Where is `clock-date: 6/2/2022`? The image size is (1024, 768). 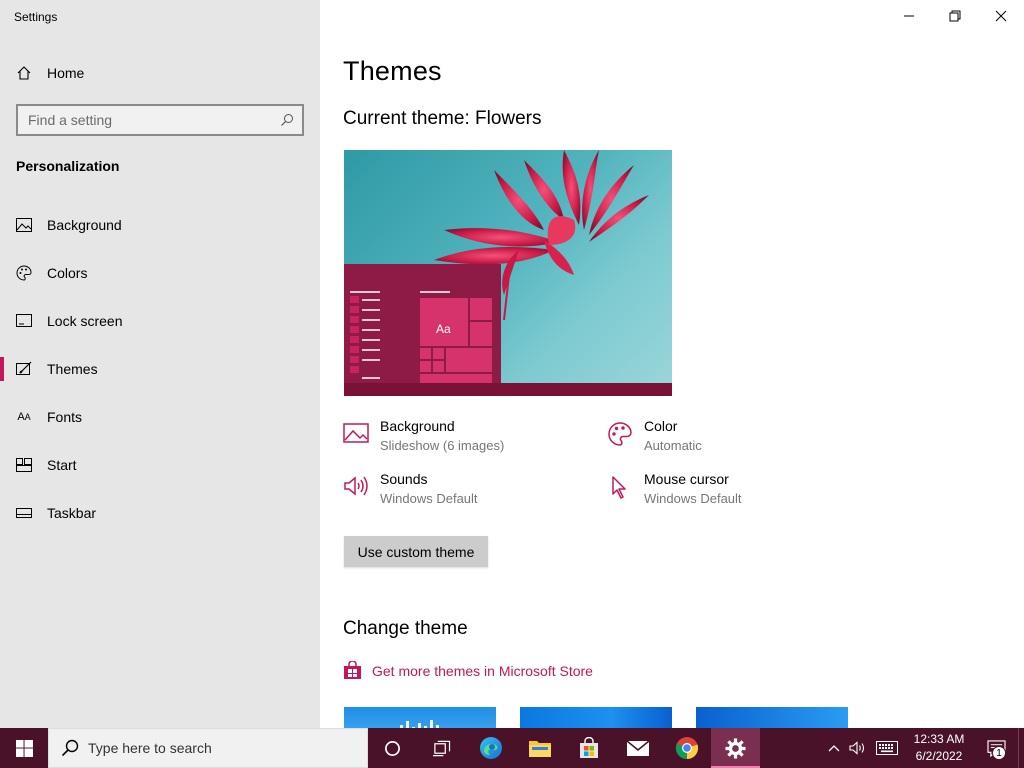
clock-date: 6/2/2022 is located at coordinates (939, 756).